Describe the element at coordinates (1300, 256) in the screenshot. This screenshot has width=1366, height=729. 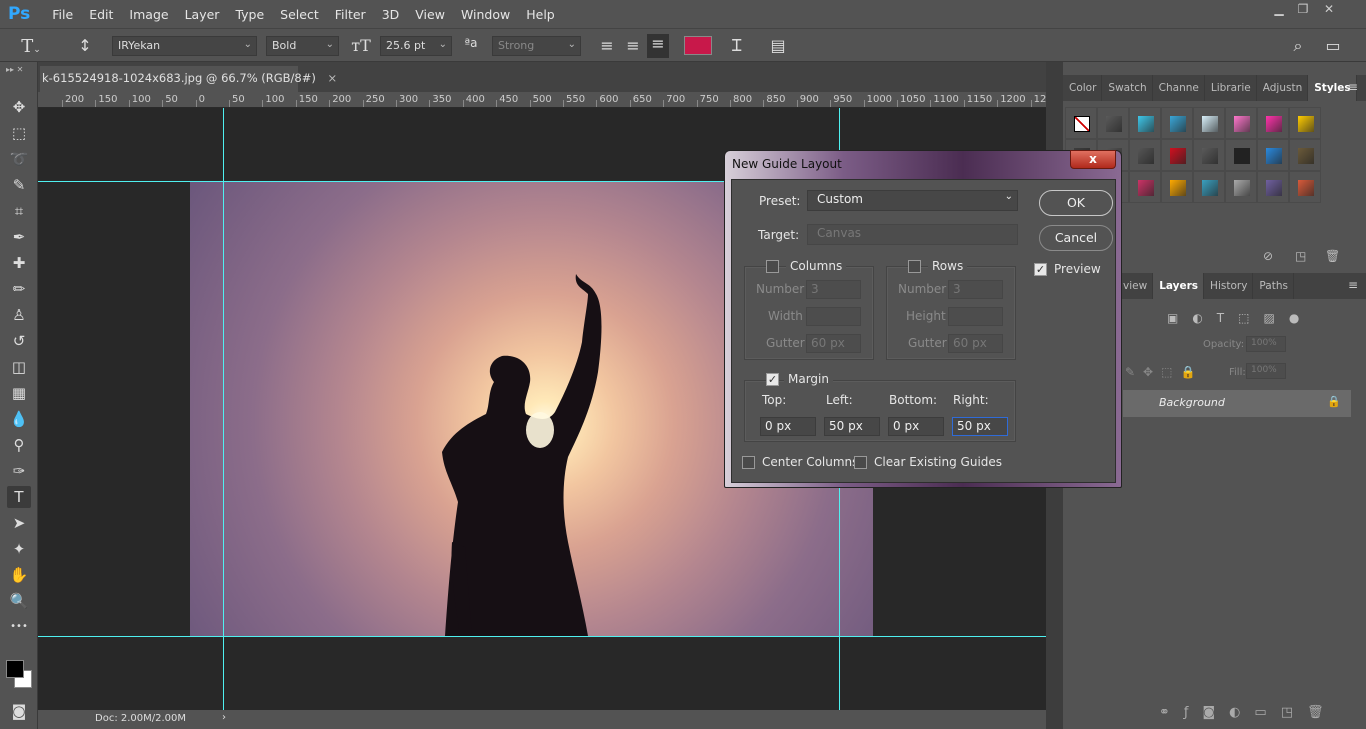
I see `new-style-icon: ◳` at that location.